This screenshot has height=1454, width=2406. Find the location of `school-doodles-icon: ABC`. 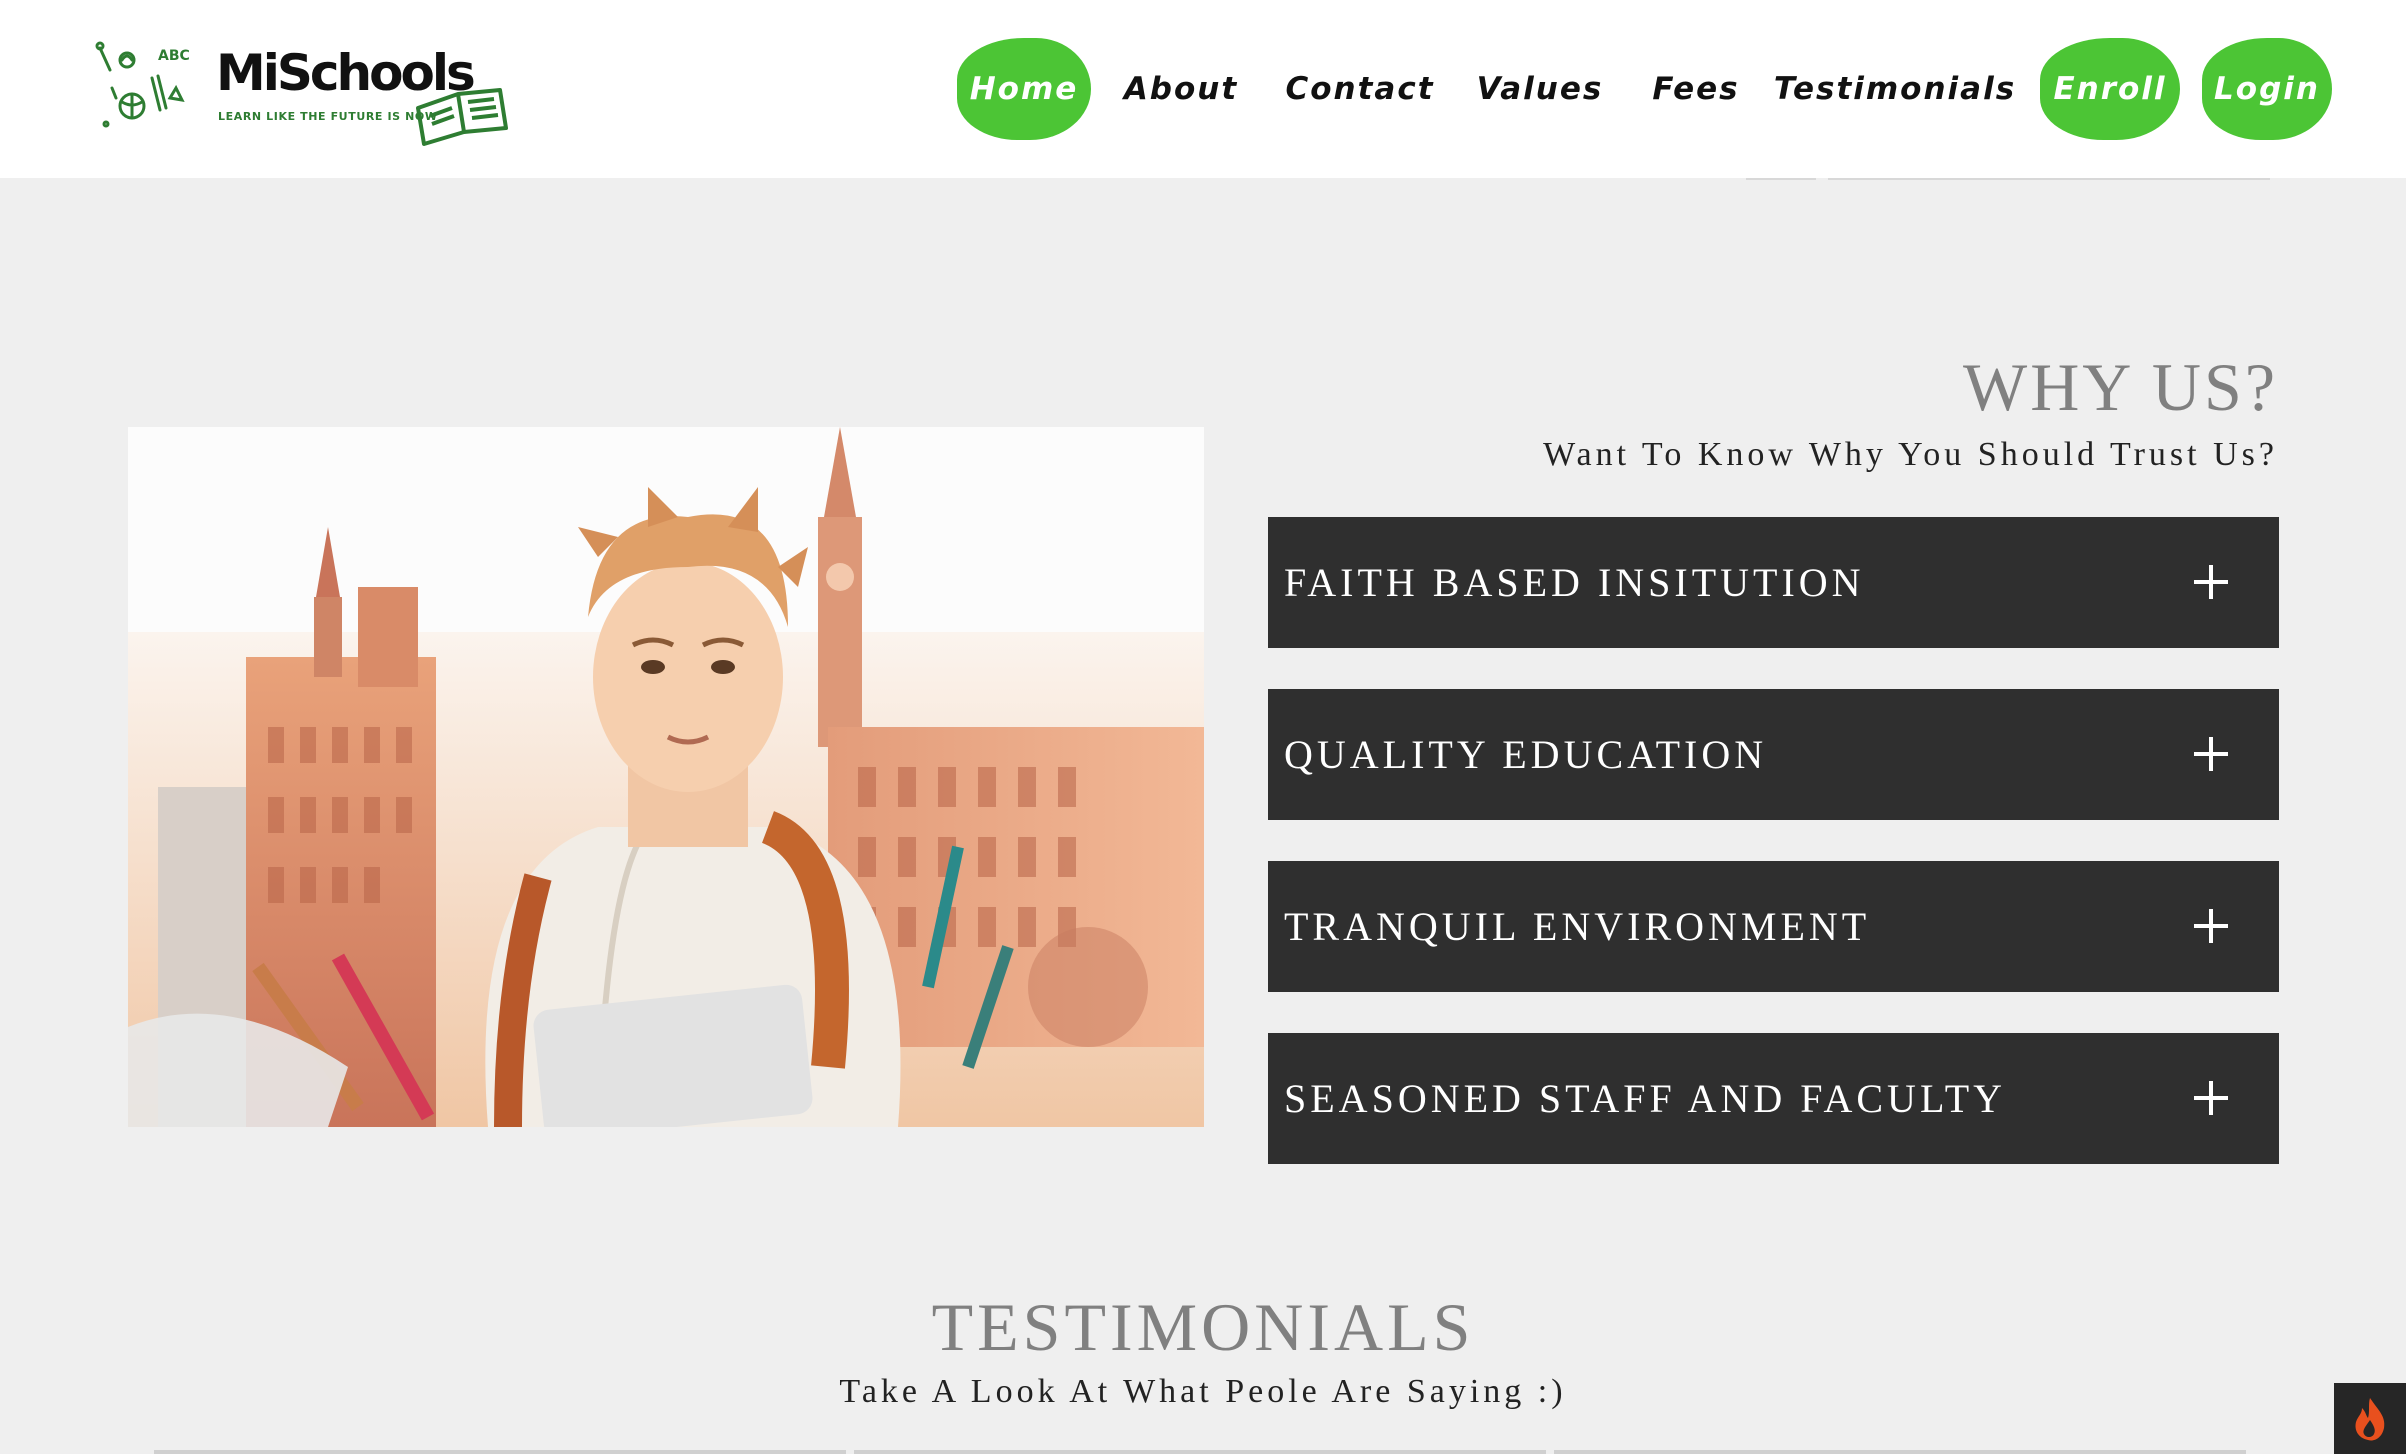

school-doodles-icon: ABC is located at coordinates (142, 84).